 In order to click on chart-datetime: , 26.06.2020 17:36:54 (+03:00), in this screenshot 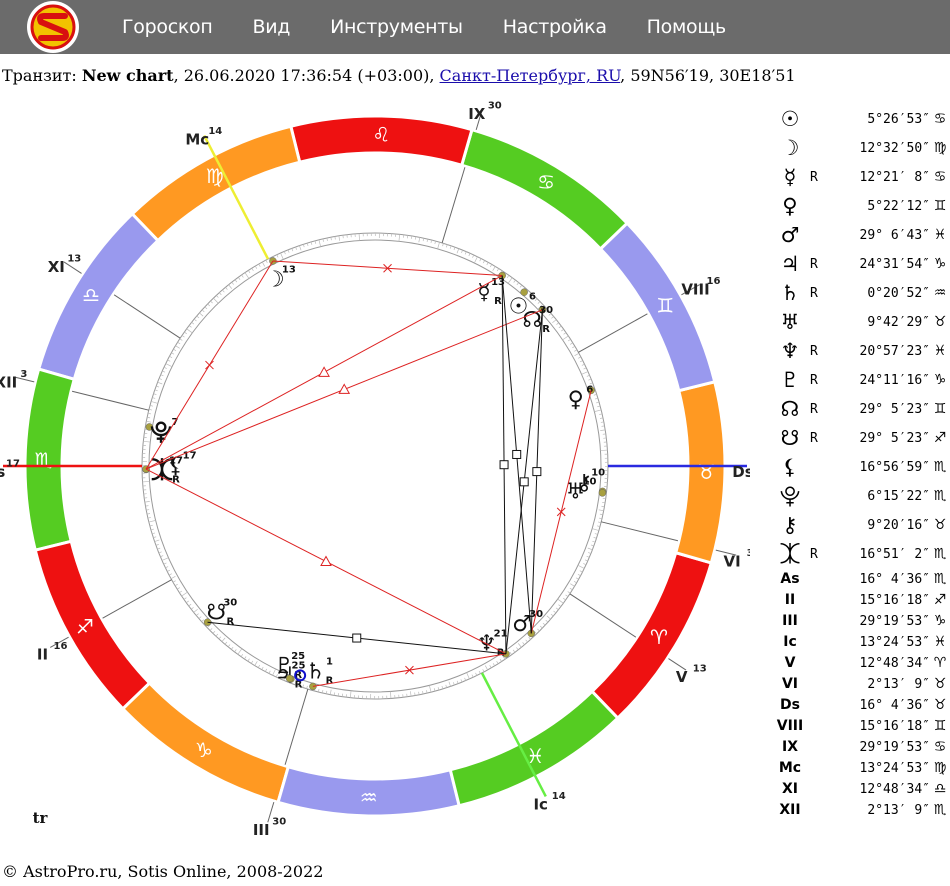, I will do `click(306, 75)`.